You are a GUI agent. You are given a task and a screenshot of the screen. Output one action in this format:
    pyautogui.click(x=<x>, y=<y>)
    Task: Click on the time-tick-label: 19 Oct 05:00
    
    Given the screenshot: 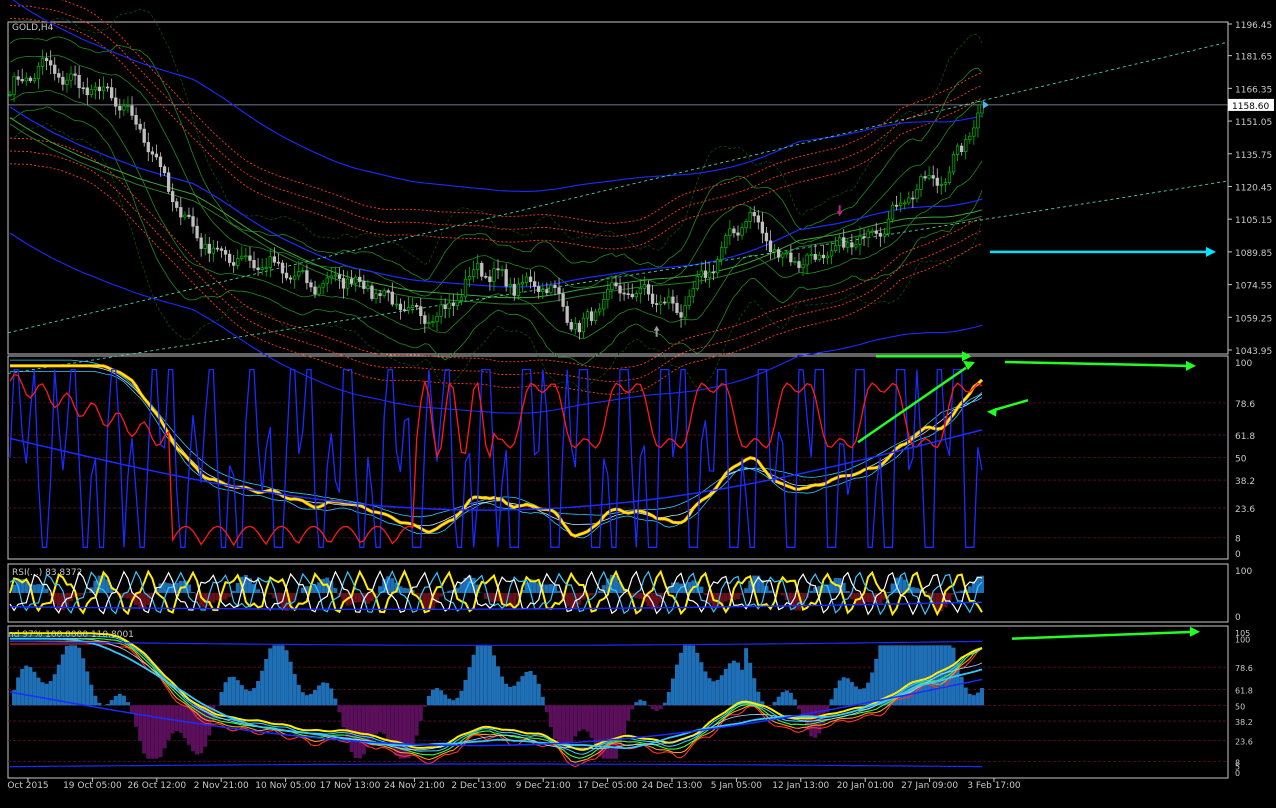 What is the action you would take?
    pyautogui.click(x=92, y=786)
    